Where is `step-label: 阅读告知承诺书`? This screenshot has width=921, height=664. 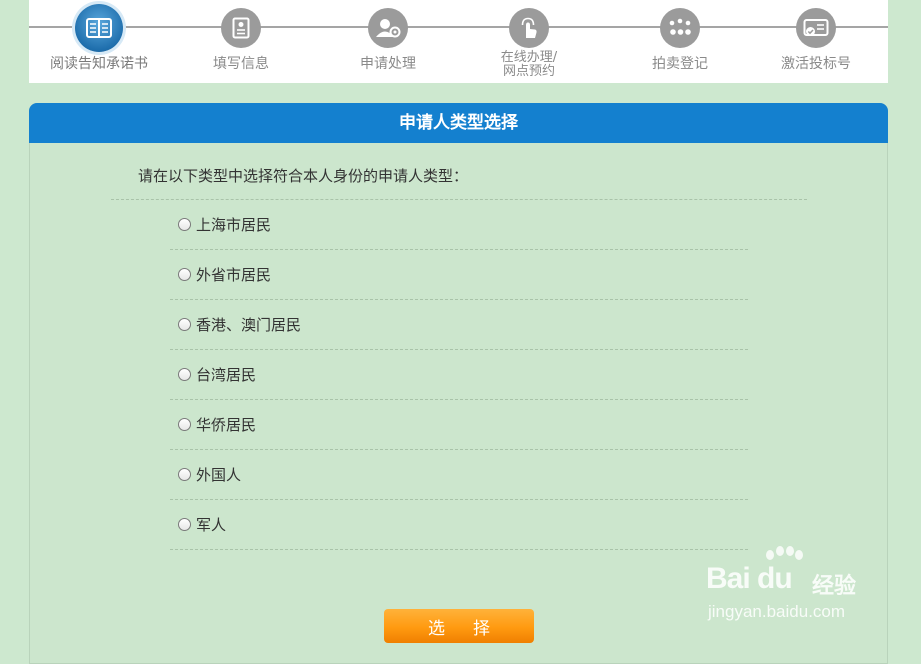
step-label: 阅读告知承诺书 is located at coordinates (99, 64).